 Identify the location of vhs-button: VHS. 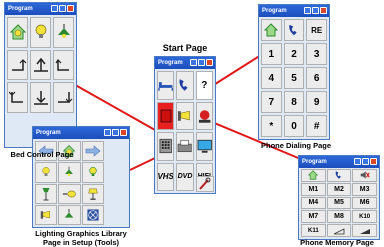
(166, 176).